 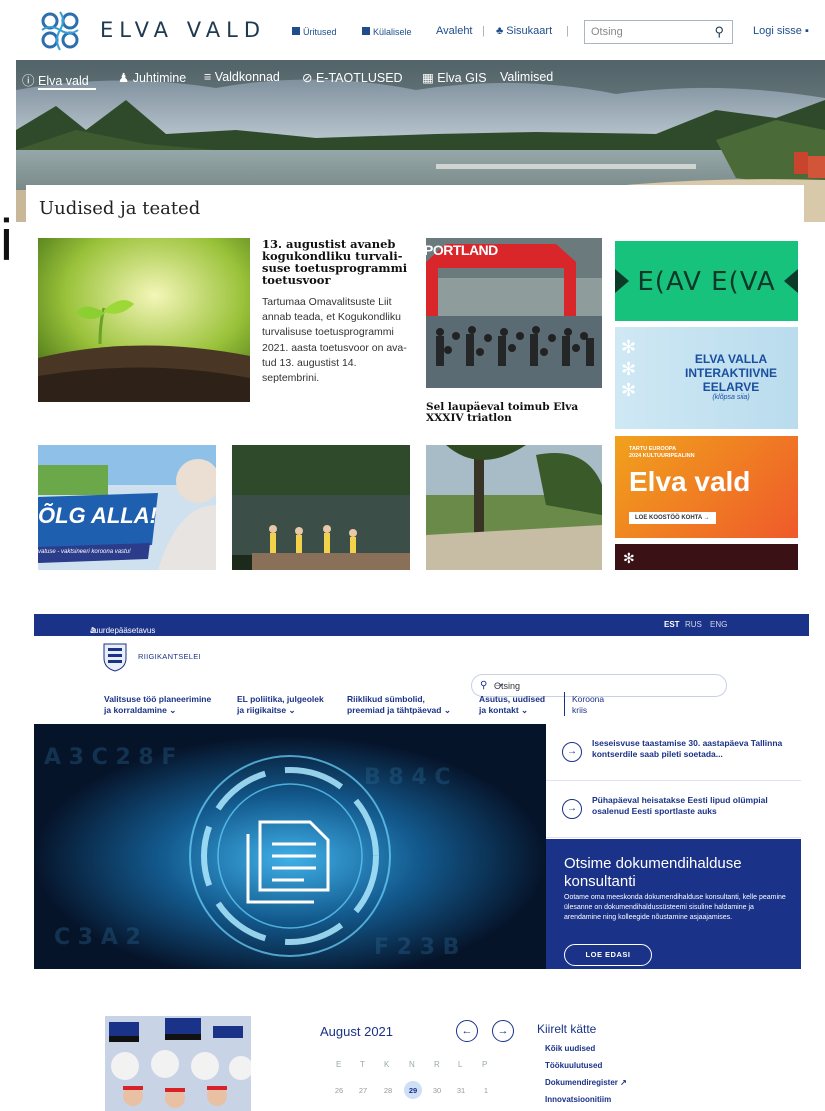 I want to click on quick-link-label: Dokumendiregister, so click(x=581, y=1082).